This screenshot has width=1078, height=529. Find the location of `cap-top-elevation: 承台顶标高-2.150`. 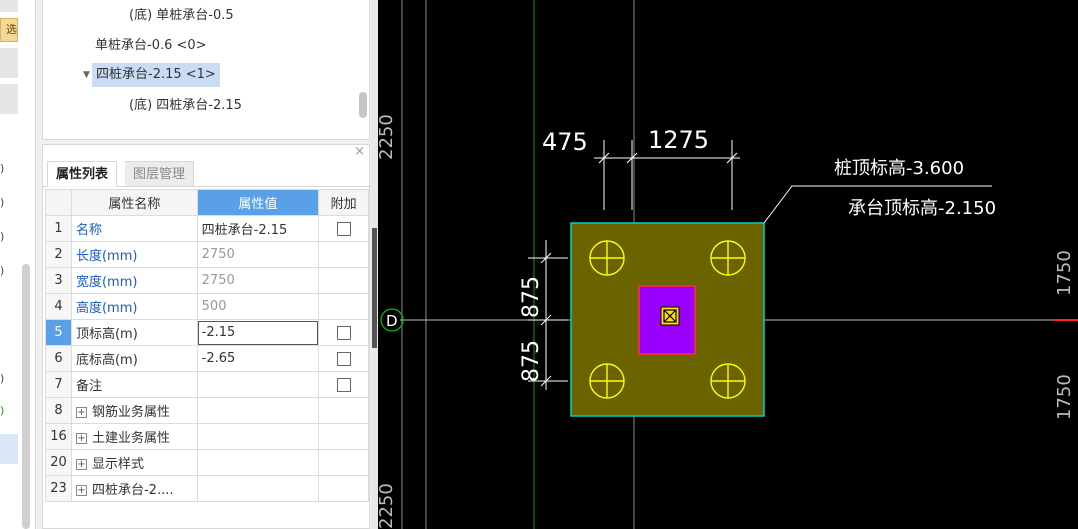

cap-top-elevation: 承台顶标高-2.150 is located at coordinates (922, 208).